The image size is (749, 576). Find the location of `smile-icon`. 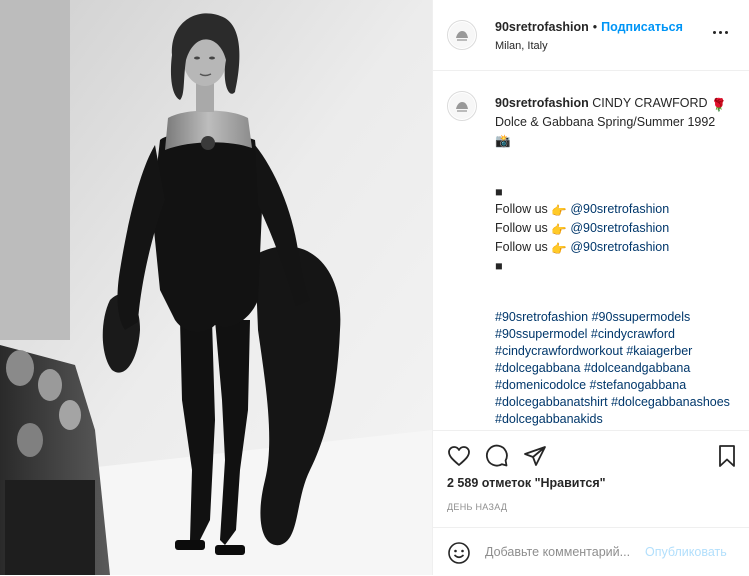

smile-icon is located at coordinates (459, 555).